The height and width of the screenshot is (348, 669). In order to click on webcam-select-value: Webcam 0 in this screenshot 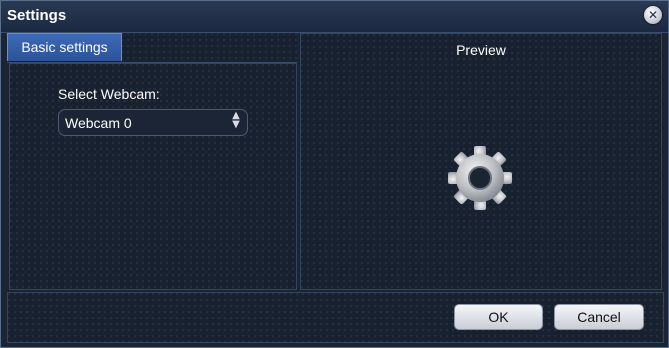, I will do `click(98, 123)`.